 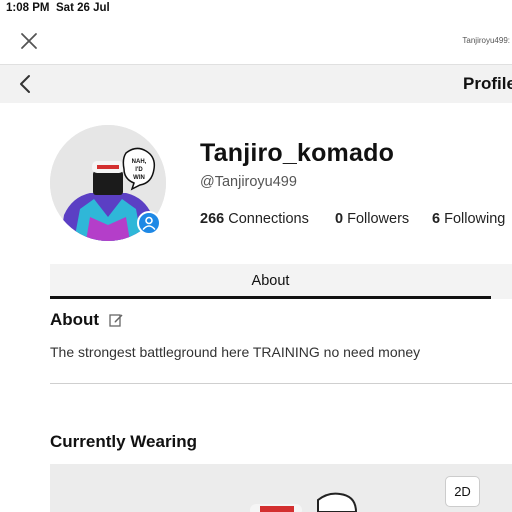 I want to click on avatar-preview-panel, so click(x=281, y=488).